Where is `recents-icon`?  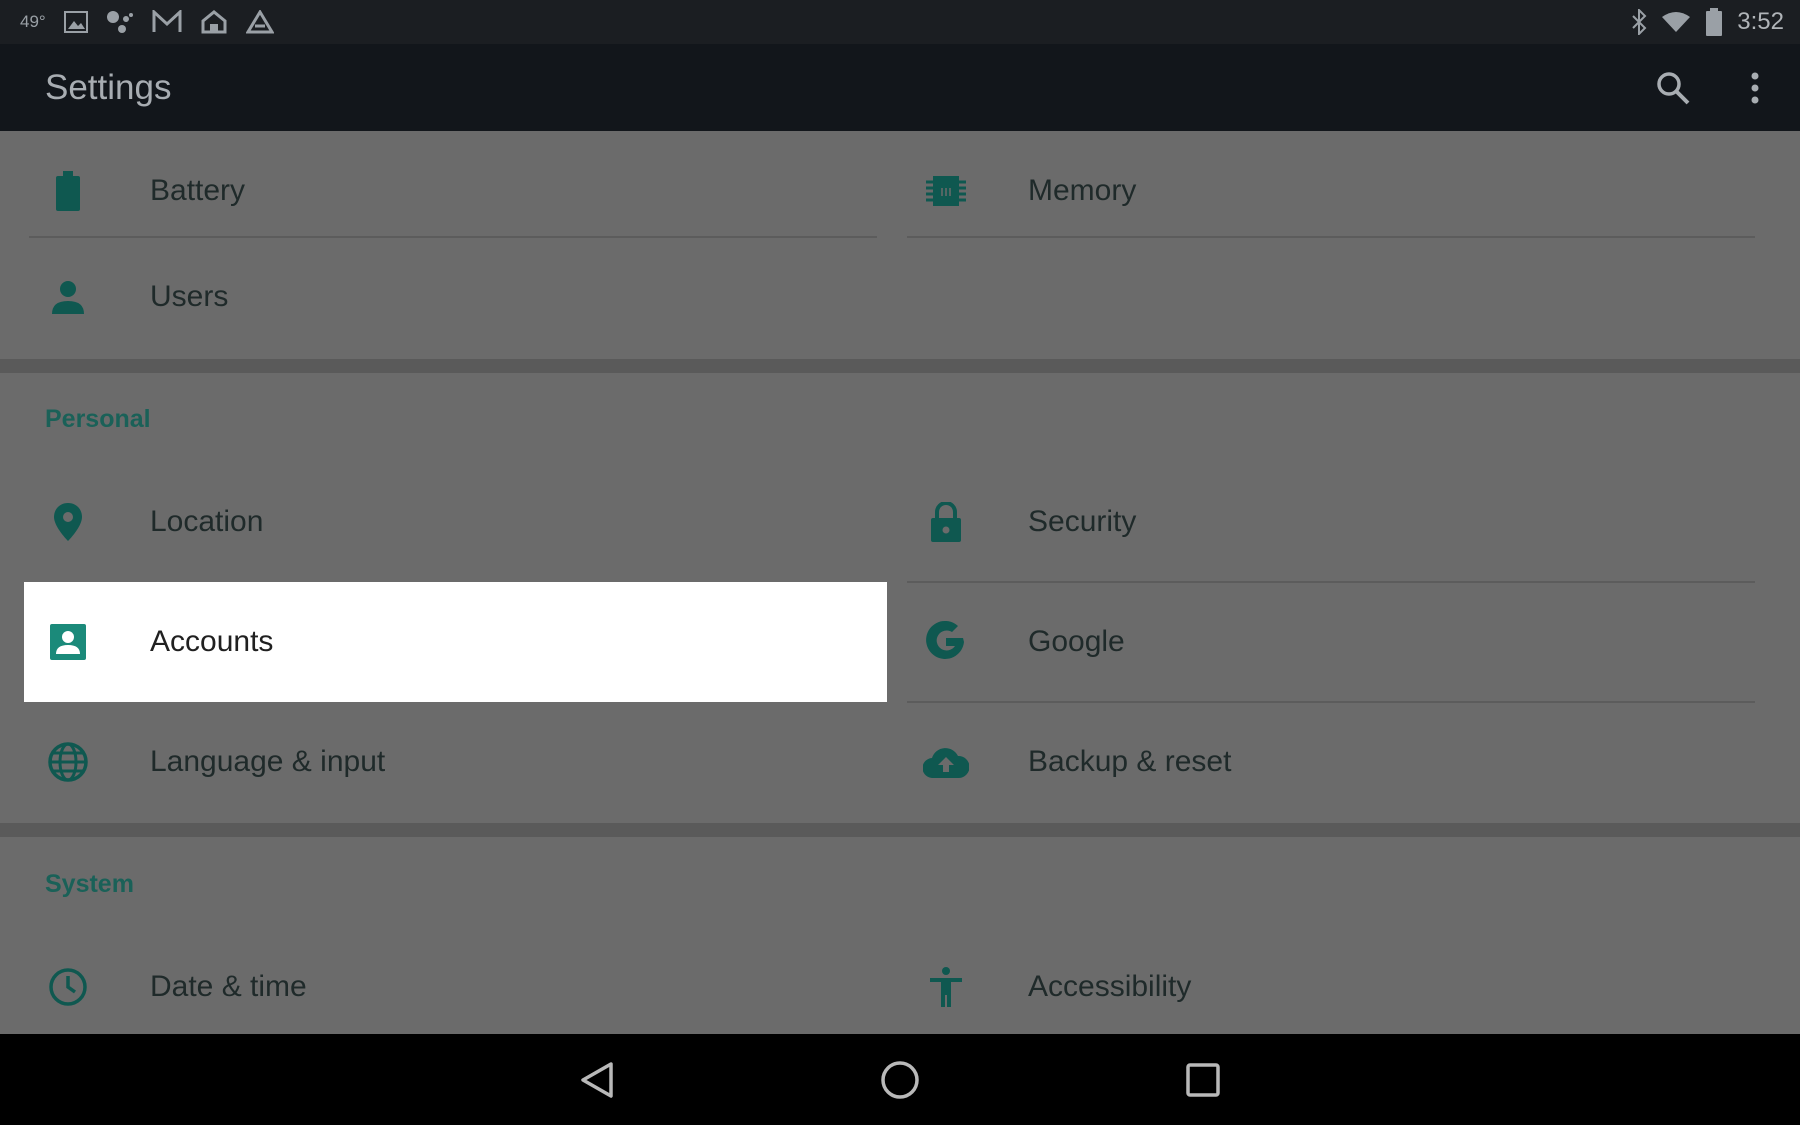 recents-icon is located at coordinates (1203, 1079).